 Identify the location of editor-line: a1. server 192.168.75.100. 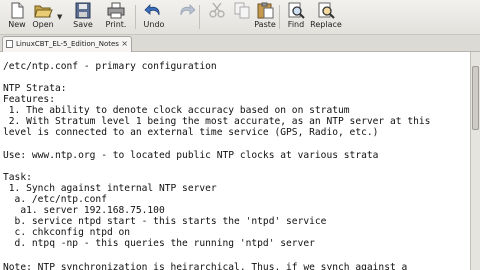
(84, 210).